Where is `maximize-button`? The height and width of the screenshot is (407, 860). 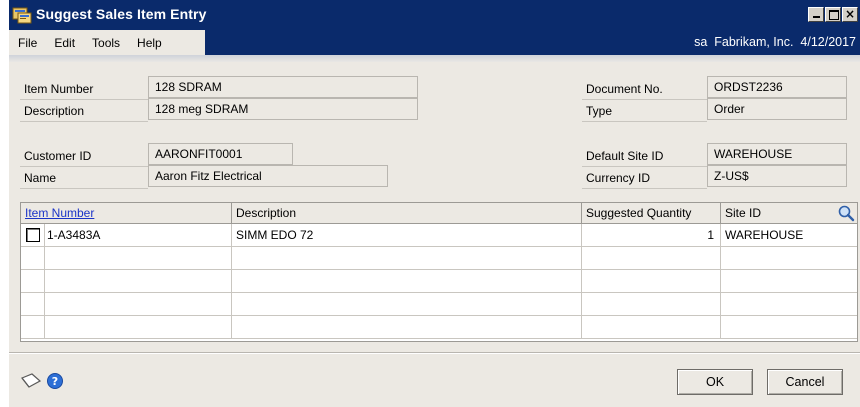
maximize-button is located at coordinates (833, 14).